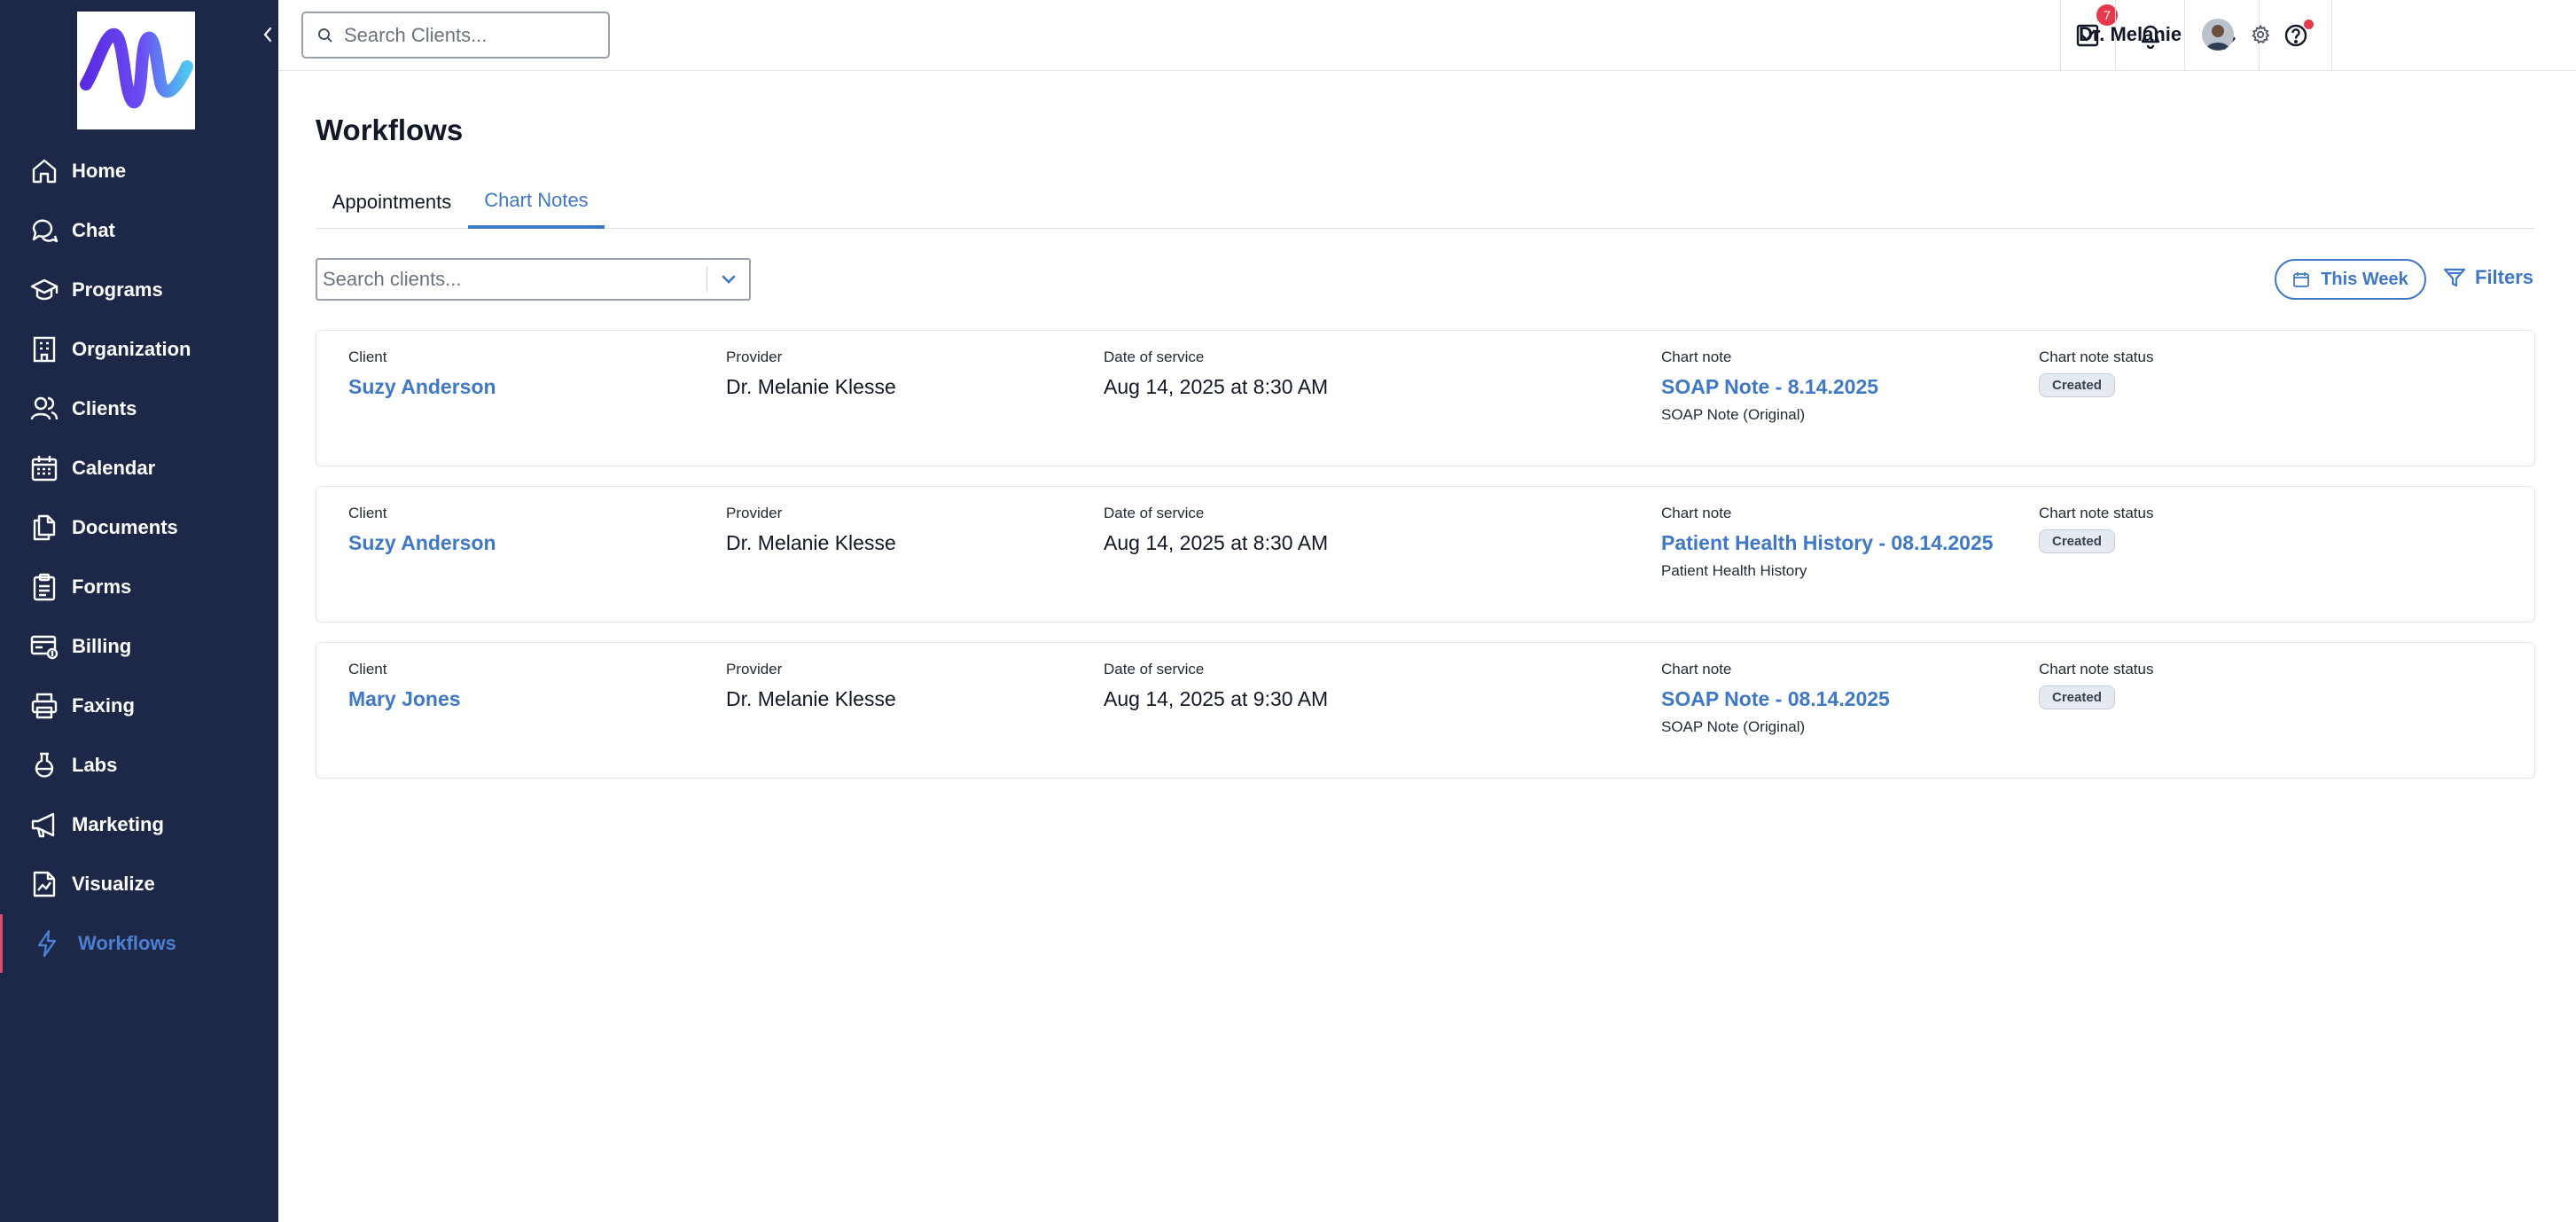 The height and width of the screenshot is (1222, 2576). What do you see at coordinates (44, 171) in the screenshot?
I see `home-icon` at bounding box center [44, 171].